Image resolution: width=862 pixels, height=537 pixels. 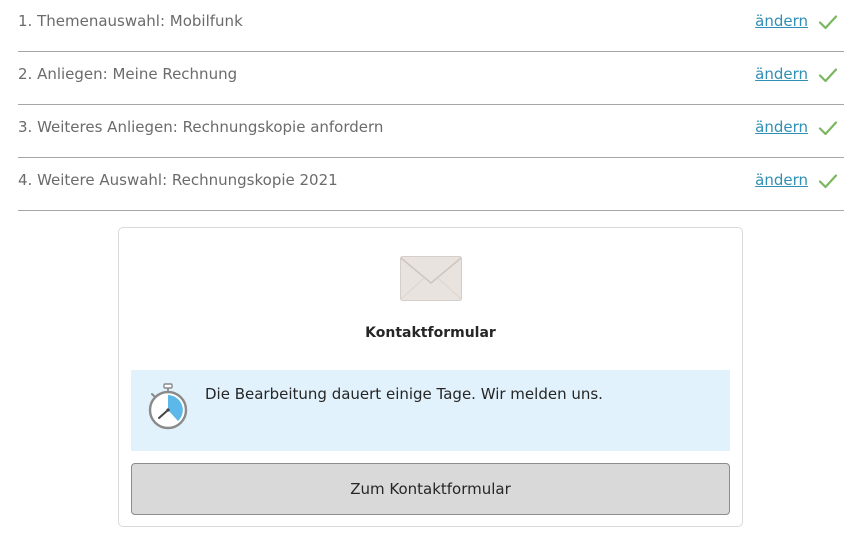 I want to click on card-title: Kontaktformular, so click(x=430, y=333).